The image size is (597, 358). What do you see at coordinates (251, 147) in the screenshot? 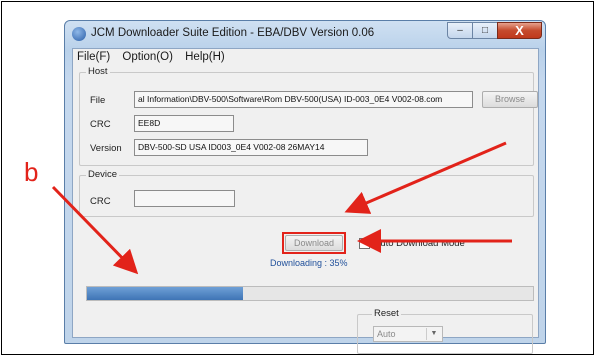
I see `version-field: DBV-500-SD USA ID003_0E4 V002-08 26MAY14` at bounding box center [251, 147].